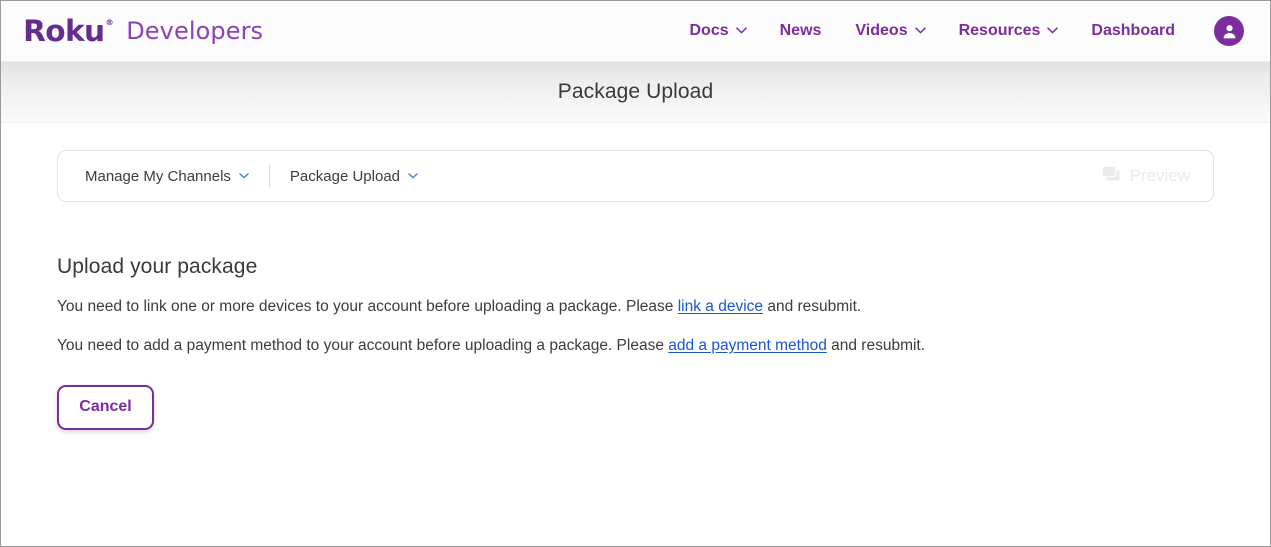  I want to click on nav-item-docs: Docs, so click(718, 31).